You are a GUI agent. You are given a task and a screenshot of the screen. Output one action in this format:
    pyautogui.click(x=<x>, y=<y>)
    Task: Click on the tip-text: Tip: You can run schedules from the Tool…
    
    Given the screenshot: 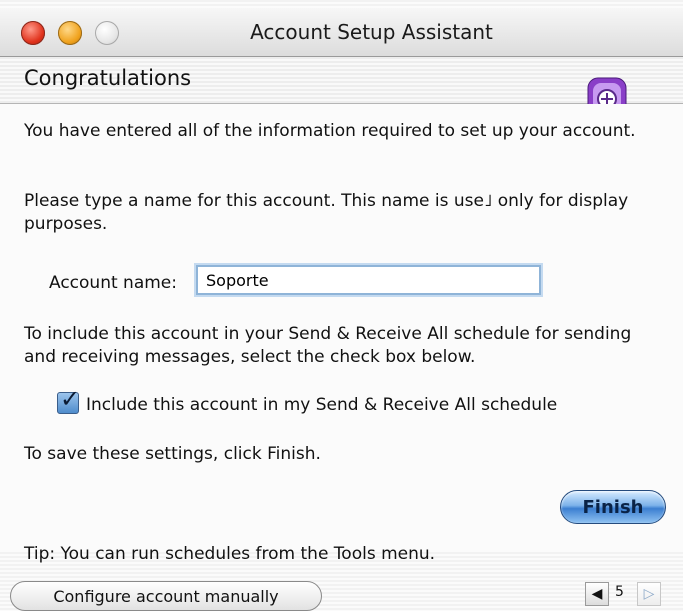 What is the action you would take?
    pyautogui.click(x=230, y=554)
    